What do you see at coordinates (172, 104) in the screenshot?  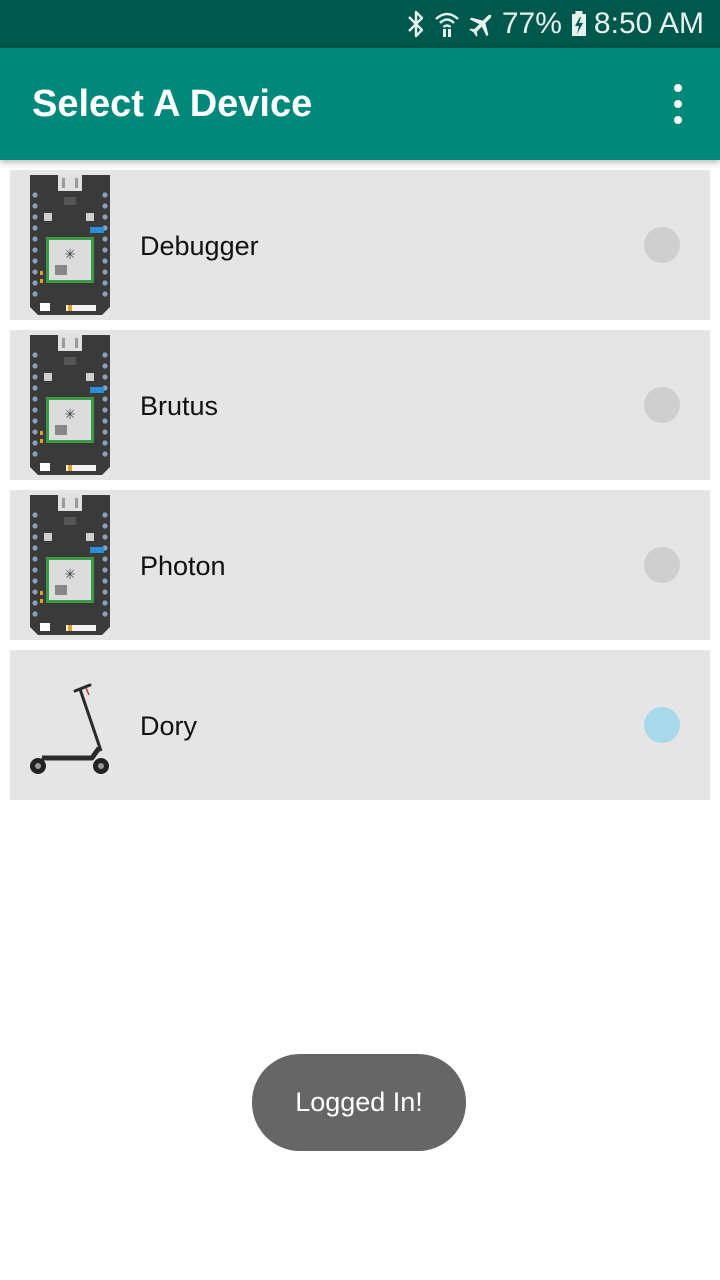 I see `page-title: Select A Device` at bounding box center [172, 104].